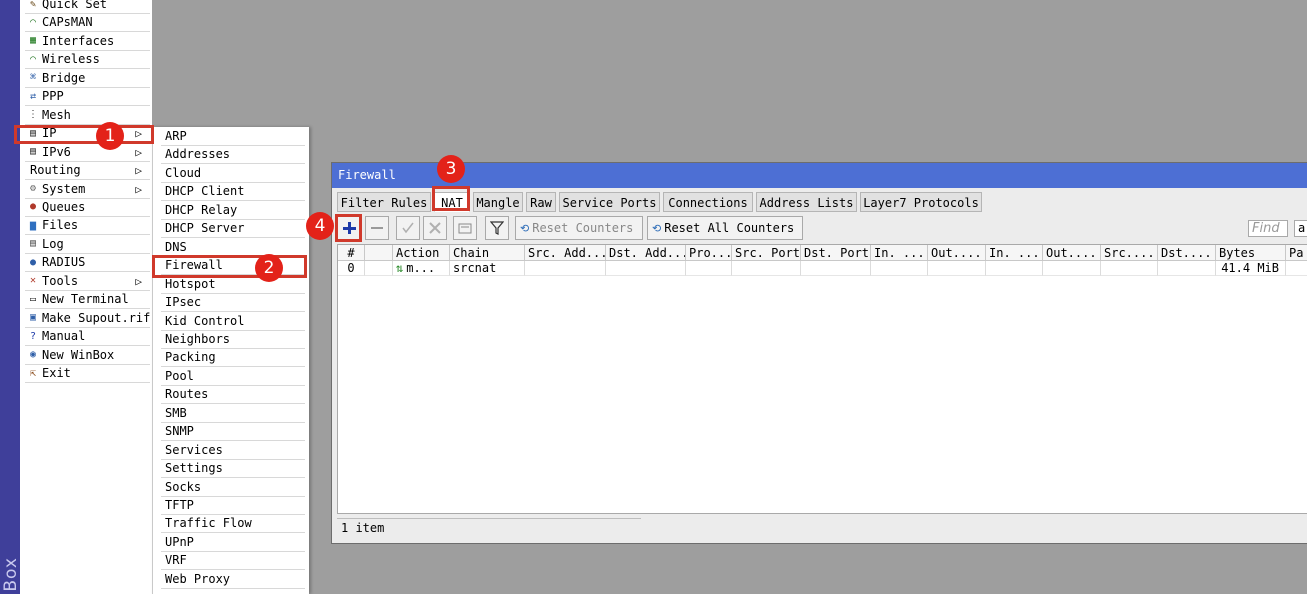  I want to click on submenu-item-dhcp-relay: DHCP Relay, so click(233, 211).